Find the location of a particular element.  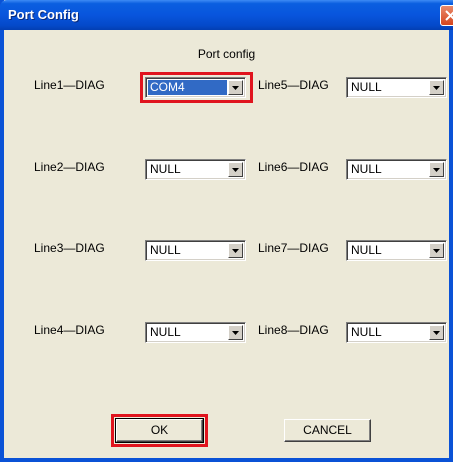

line7-combo-value: NULL is located at coordinates (366, 250).